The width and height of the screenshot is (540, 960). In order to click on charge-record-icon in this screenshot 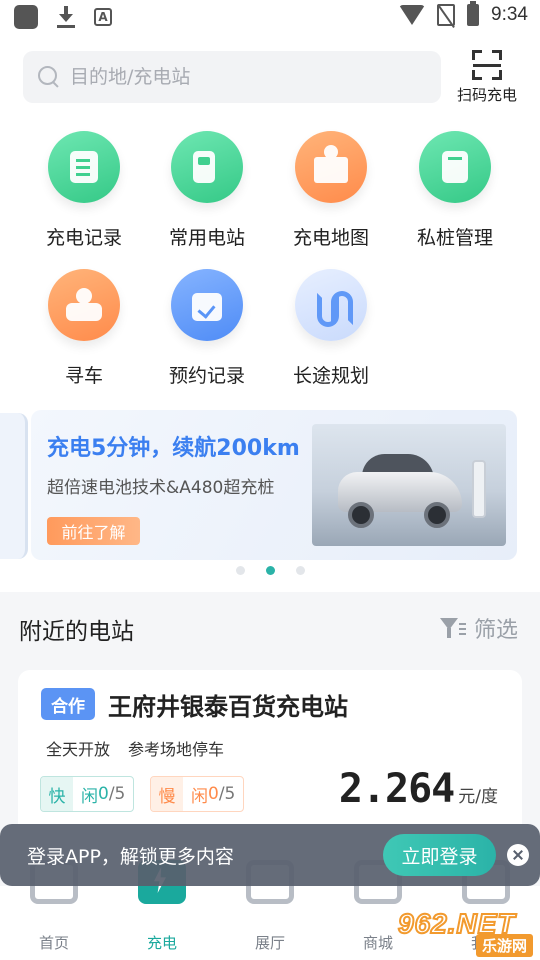, I will do `click(84, 167)`.